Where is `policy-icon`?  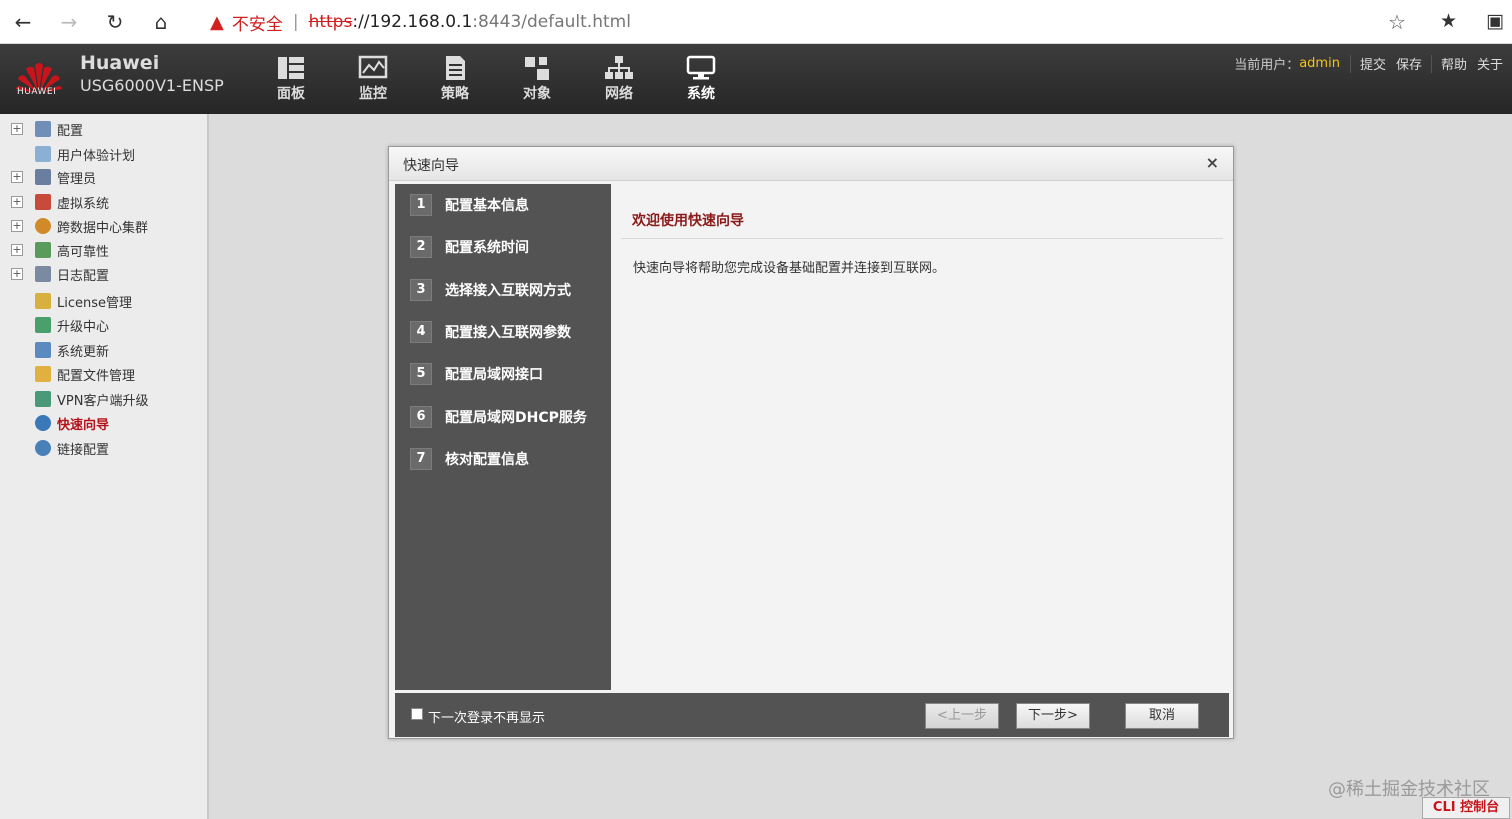 policy-icon is located at coordinates (455, 68).